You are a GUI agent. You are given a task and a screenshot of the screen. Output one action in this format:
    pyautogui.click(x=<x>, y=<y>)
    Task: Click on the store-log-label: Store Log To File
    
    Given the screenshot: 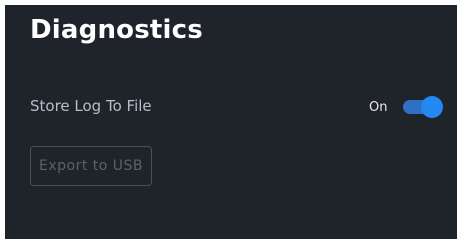 What is the action you would take?
    pyautogui.click(x=91, y=106)
    